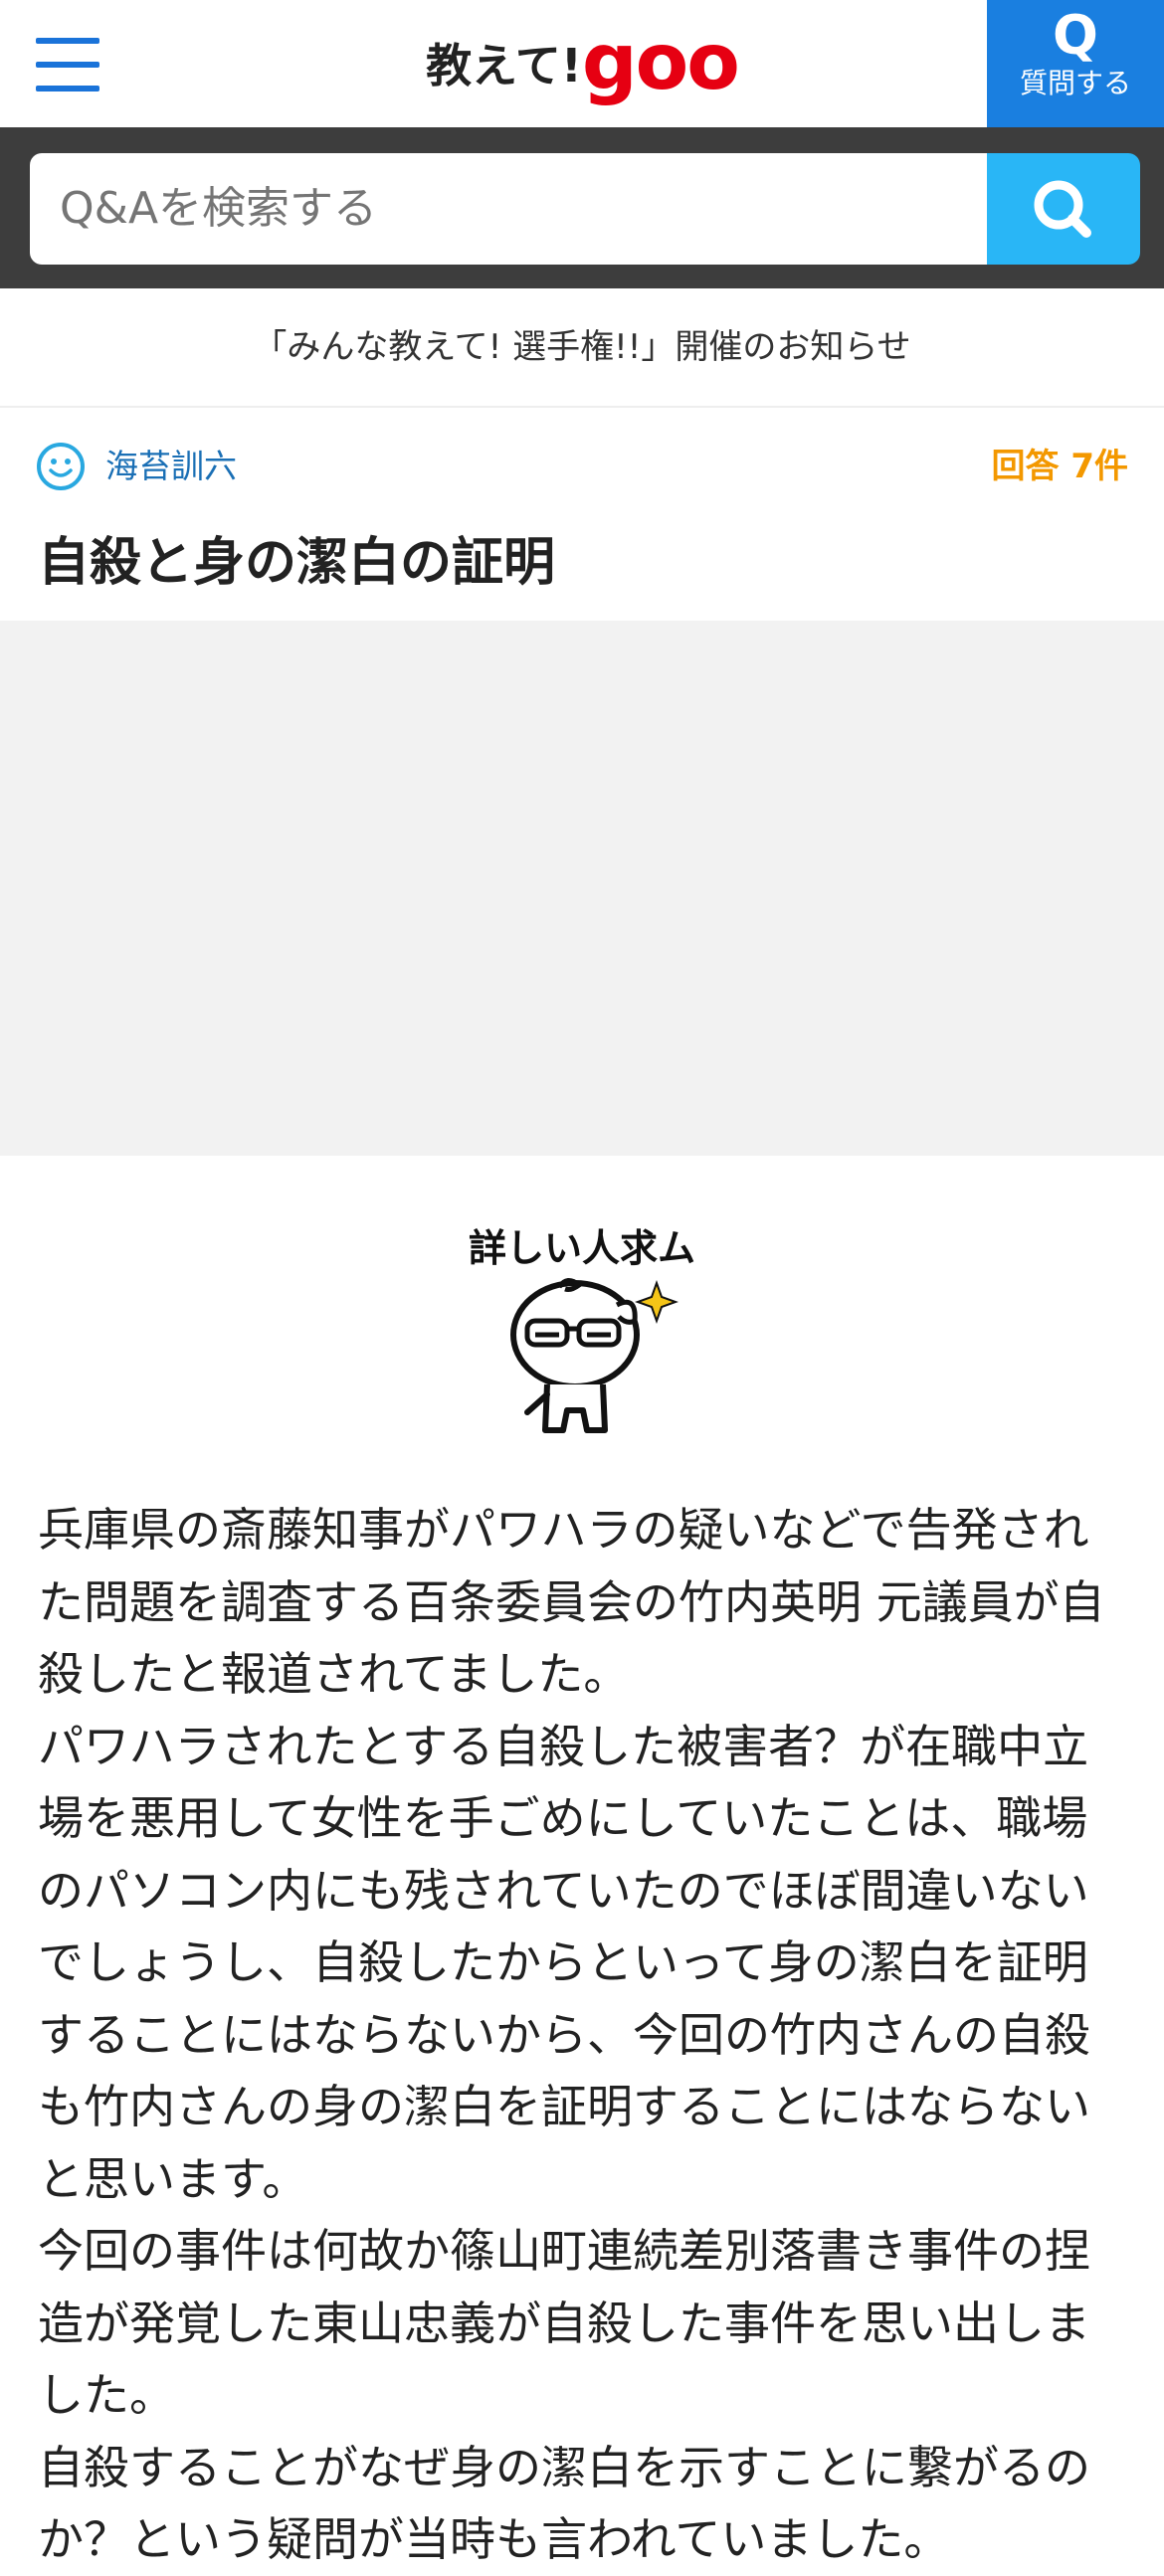  I want to click on app-header: 教えて!goo Q 質問する, so click(582, 63).